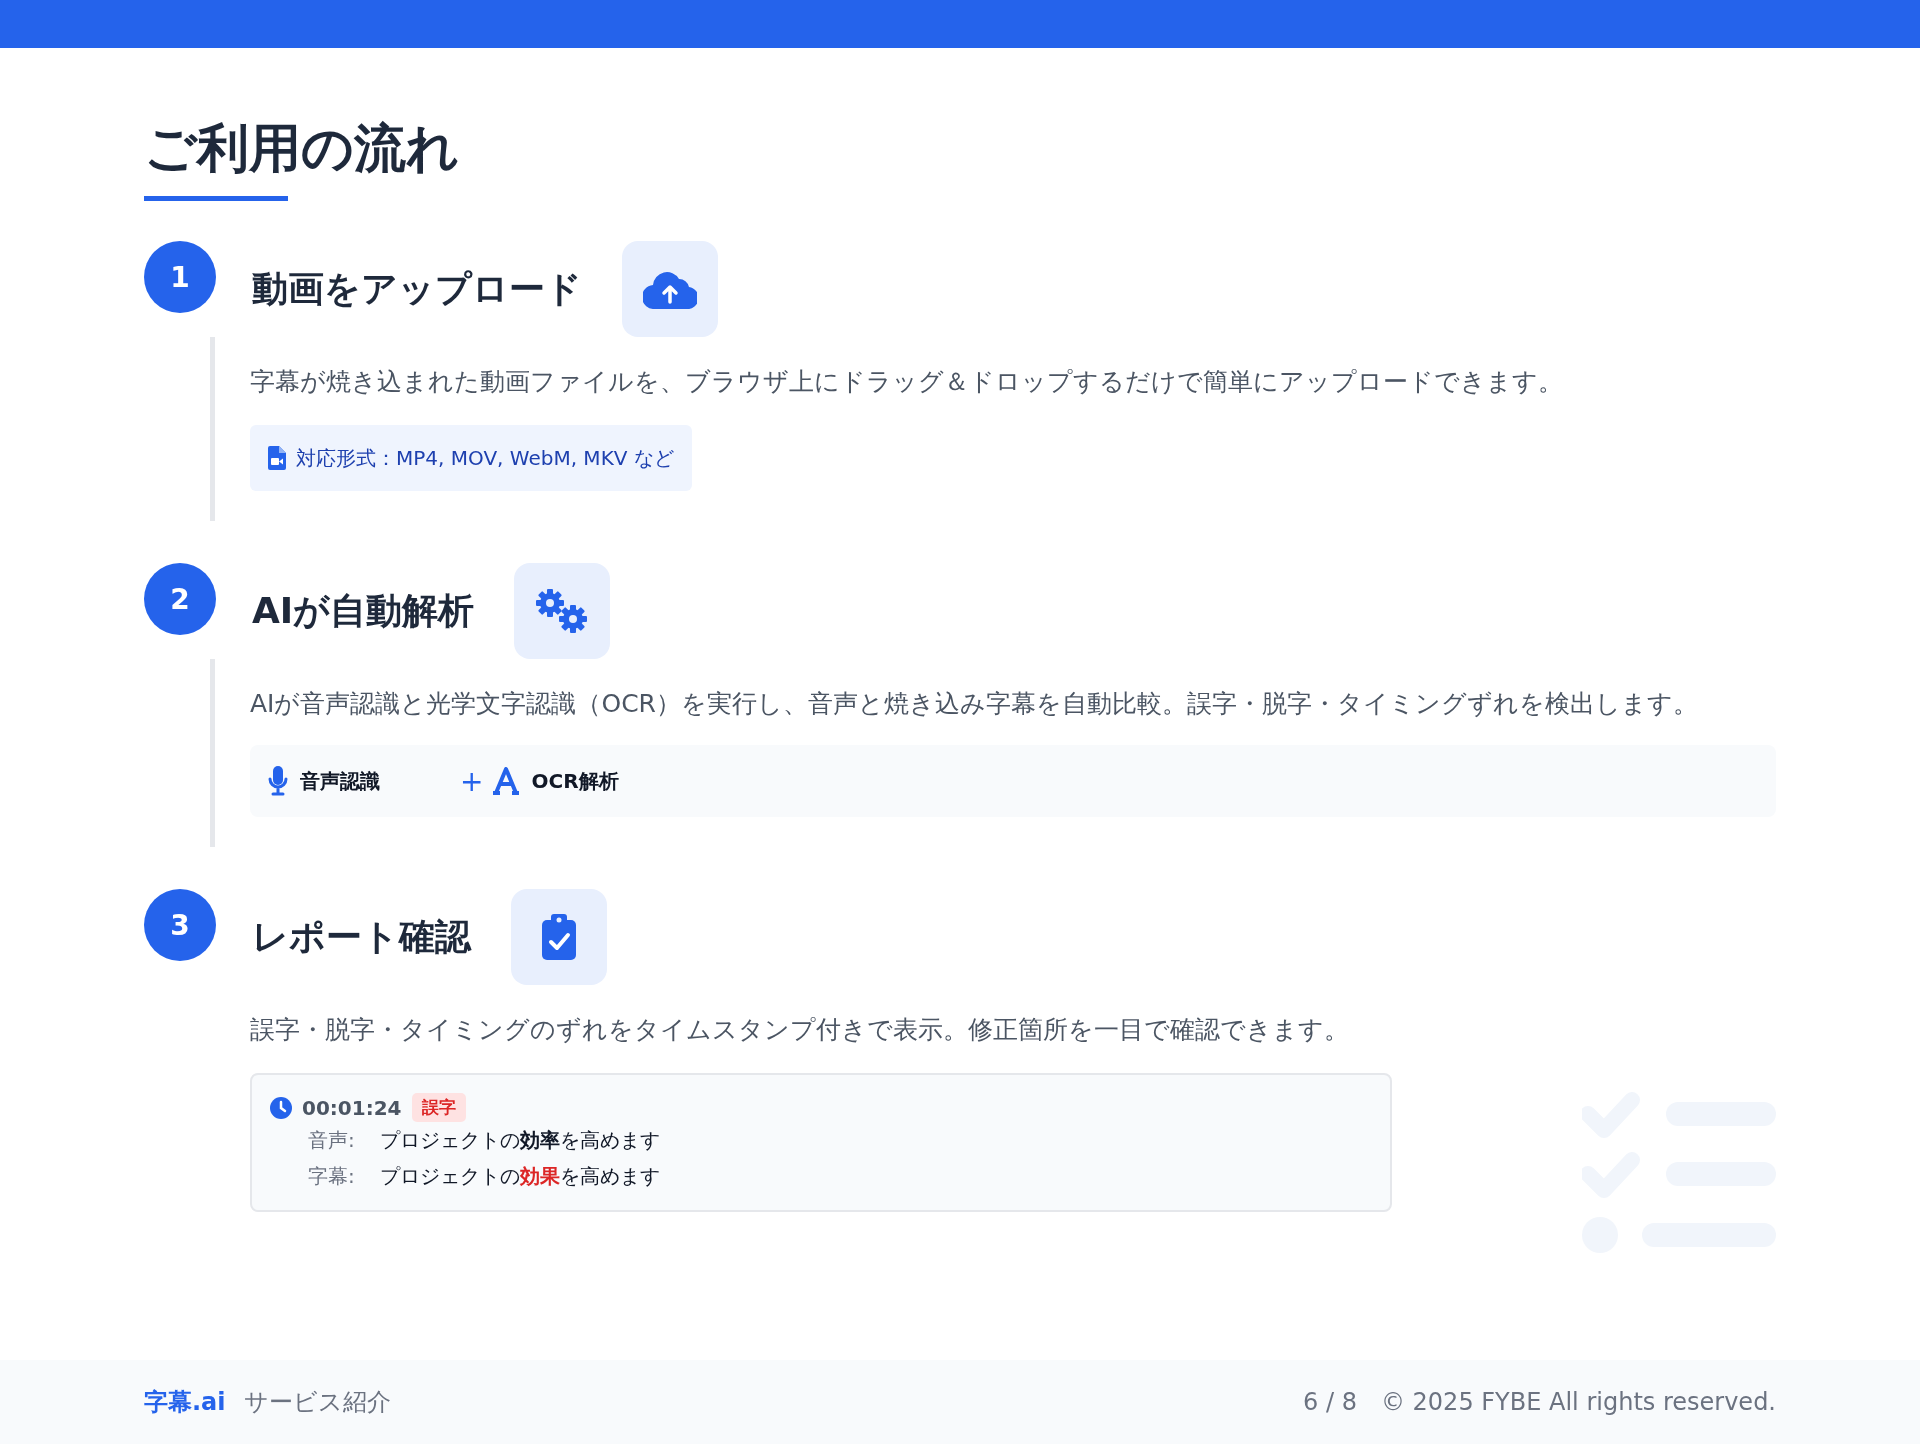 The image size is (1920, 1444). What do you see at coordinates (180, 925) in the screenshot?
I see `step-number: 3` at bounding box center [180, 925].